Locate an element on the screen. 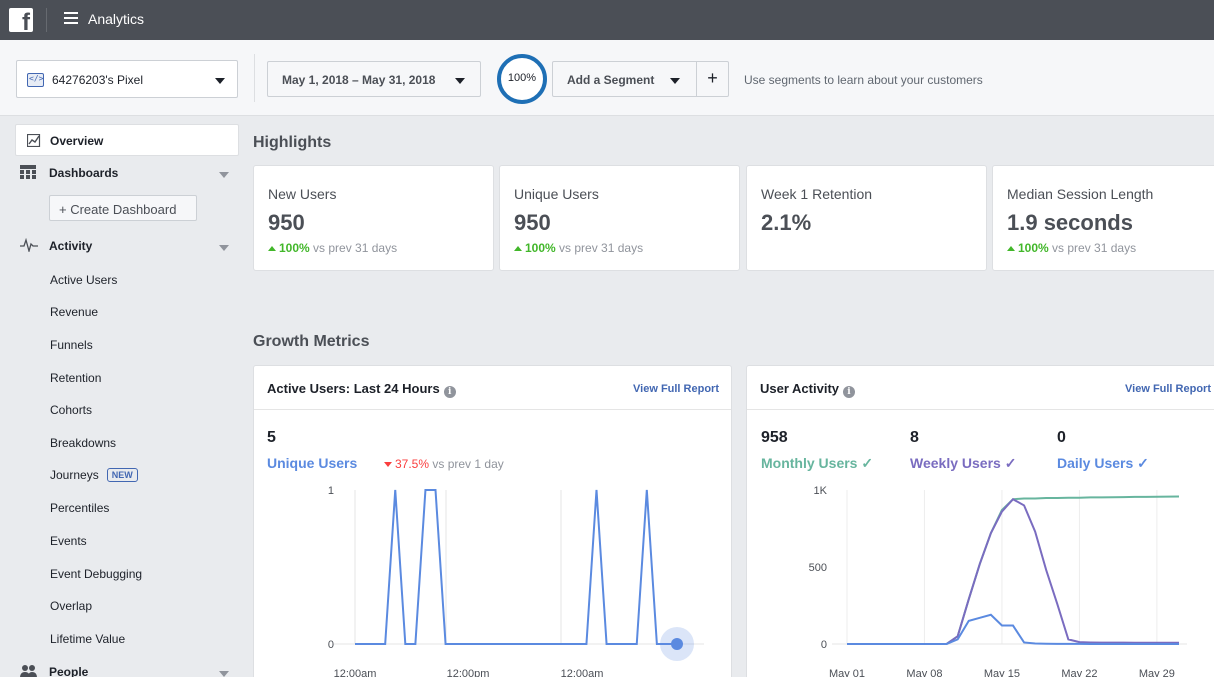 The height and width of the screenshot is (677, 1214). date-range-button: May 1, 2018 – May 31, 2018 is located at coordinates (374, 79).